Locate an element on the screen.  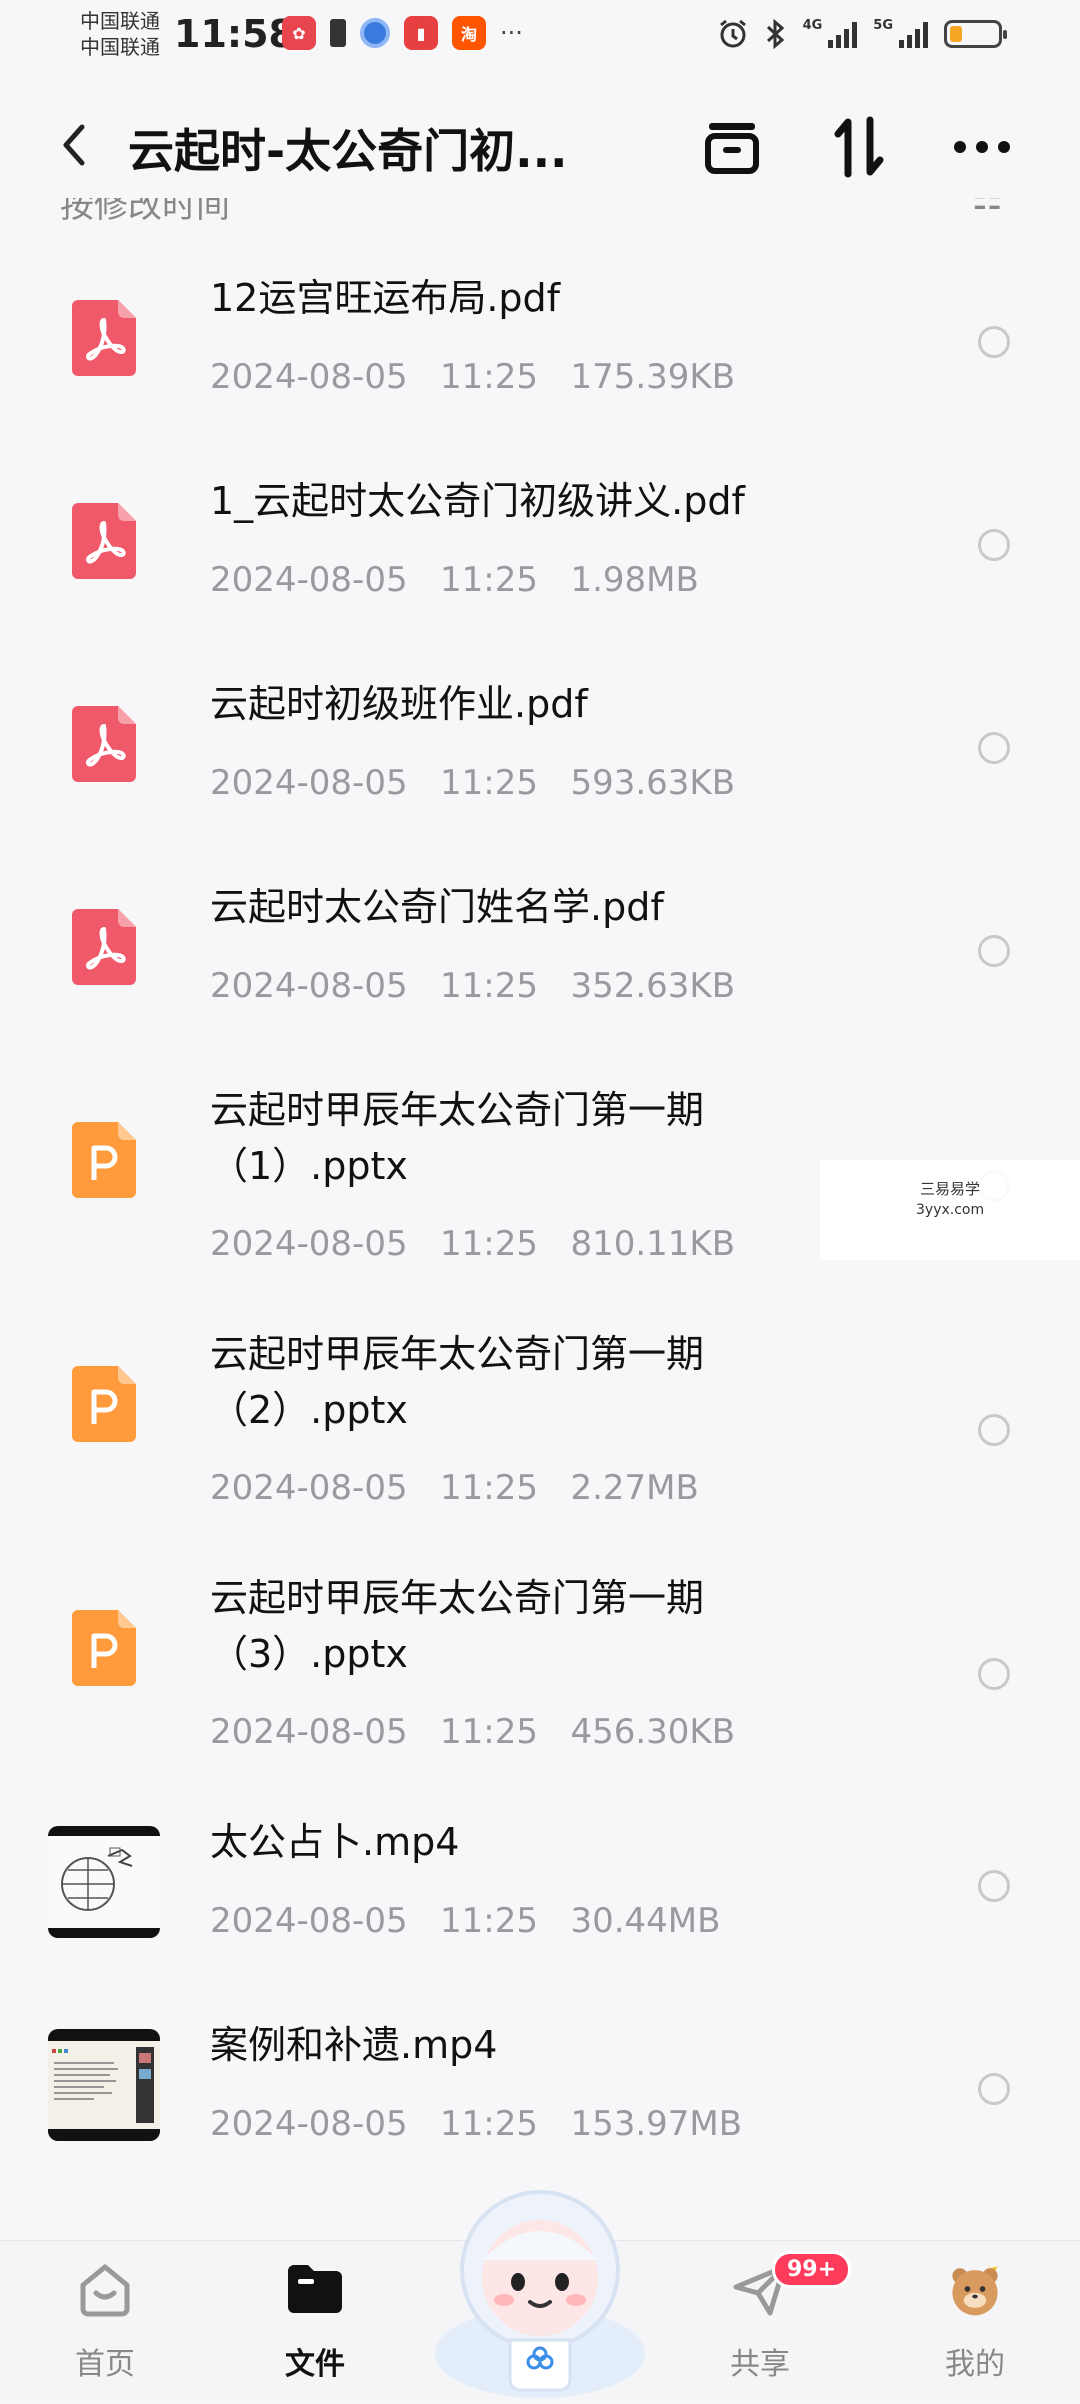
nav-profile: 我的 is located at coordinates (975, 2320).